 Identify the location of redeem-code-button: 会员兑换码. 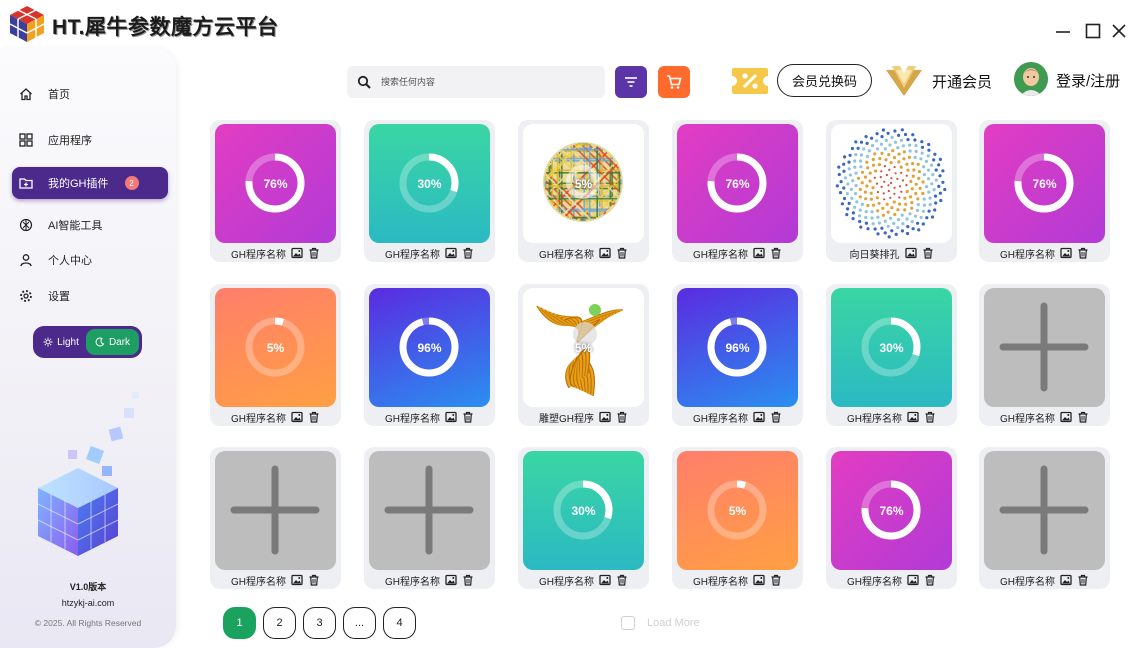
(824, 80).